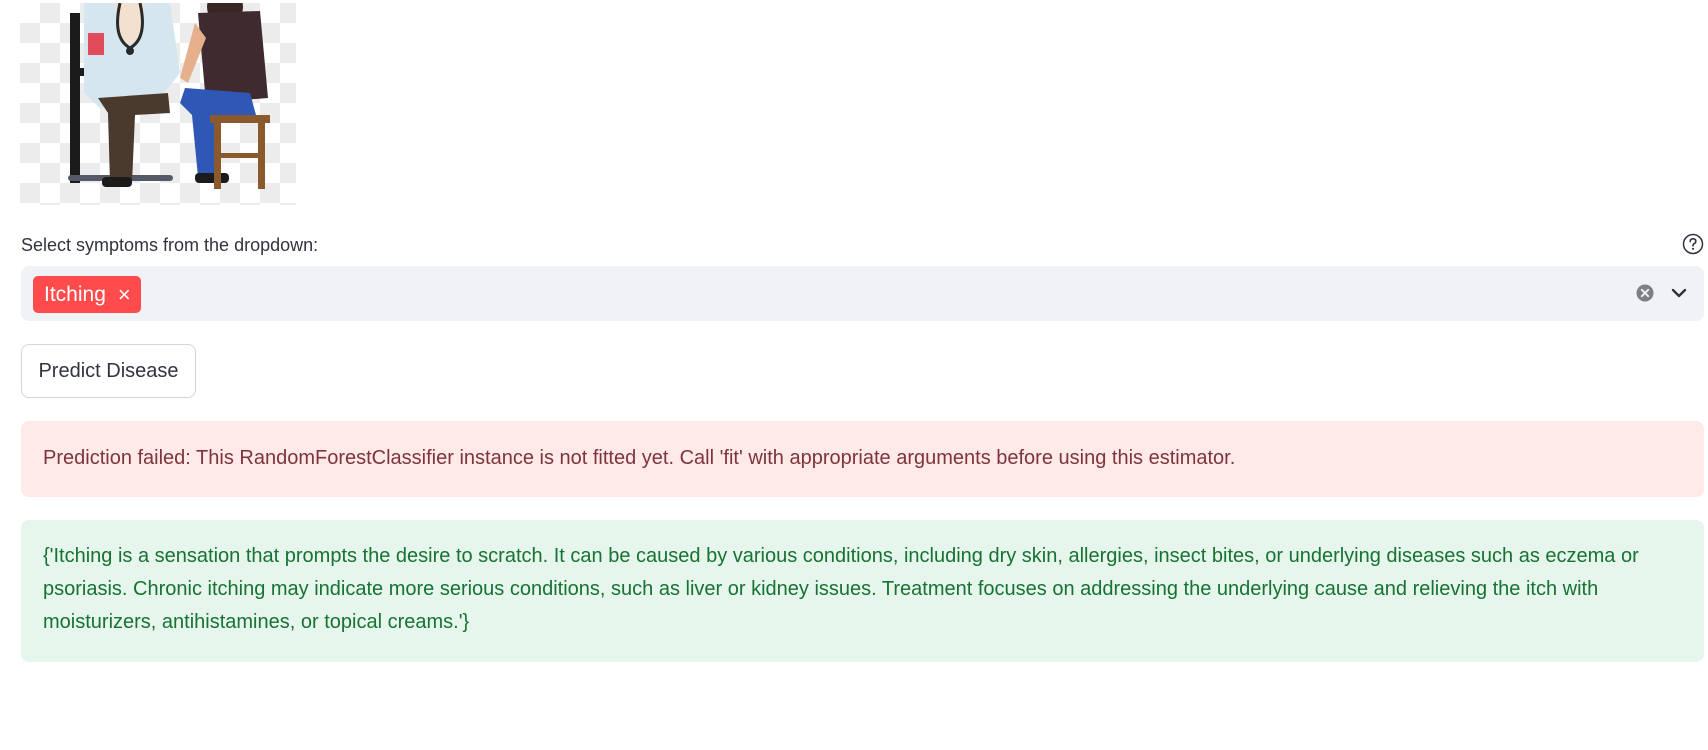  What do you see at coordinates (1679, 293) in the screenshot?
I see `chevron-down-icon` at bounding box center [1679, 293].